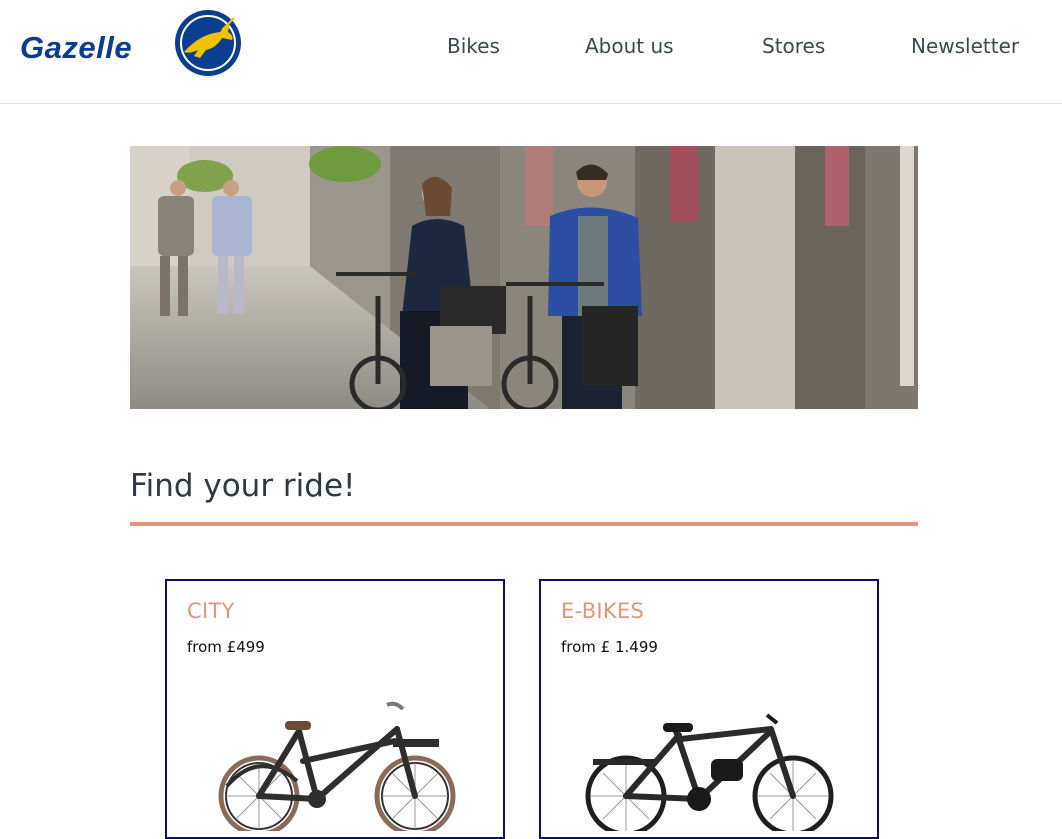  I want to click on site-header: Gazelle Bikes About us Stores Newsletter, so click(531, 52).